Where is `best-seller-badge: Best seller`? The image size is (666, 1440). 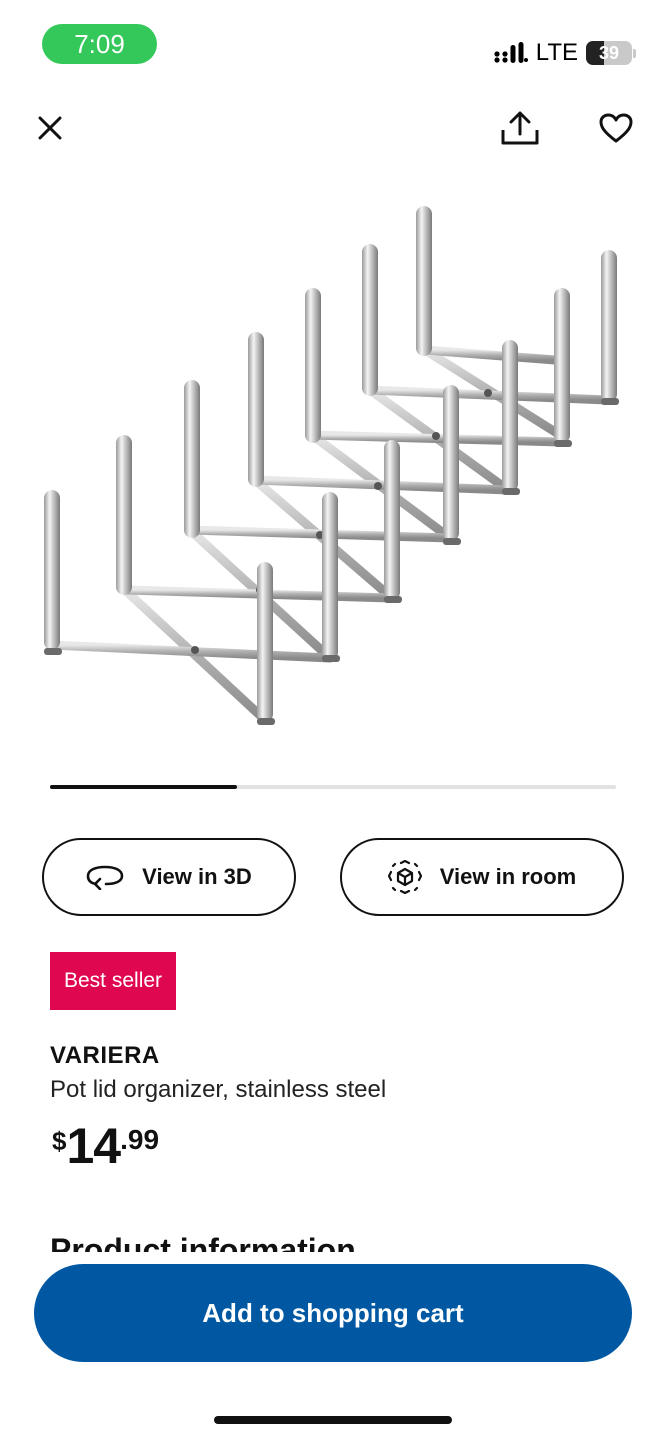
best-seller-badge: Best seller is located at coordinates (113, 981).